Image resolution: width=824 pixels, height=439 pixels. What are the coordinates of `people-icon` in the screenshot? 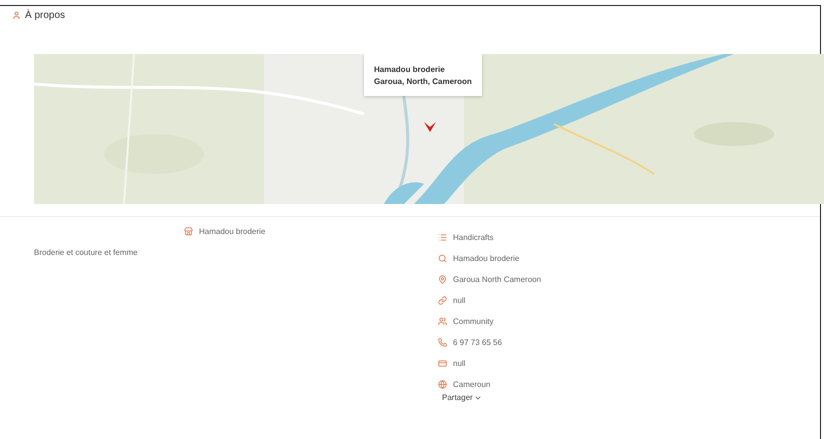 It's located at (442, 321).